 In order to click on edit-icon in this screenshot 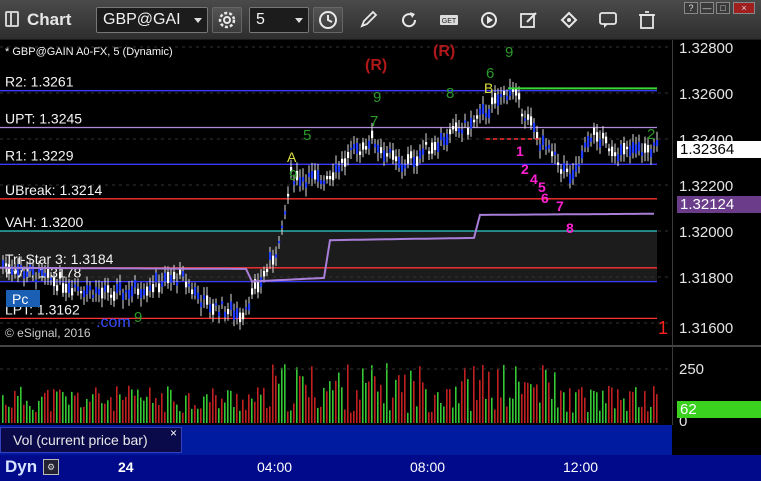, I will do `click(529, 20)`.